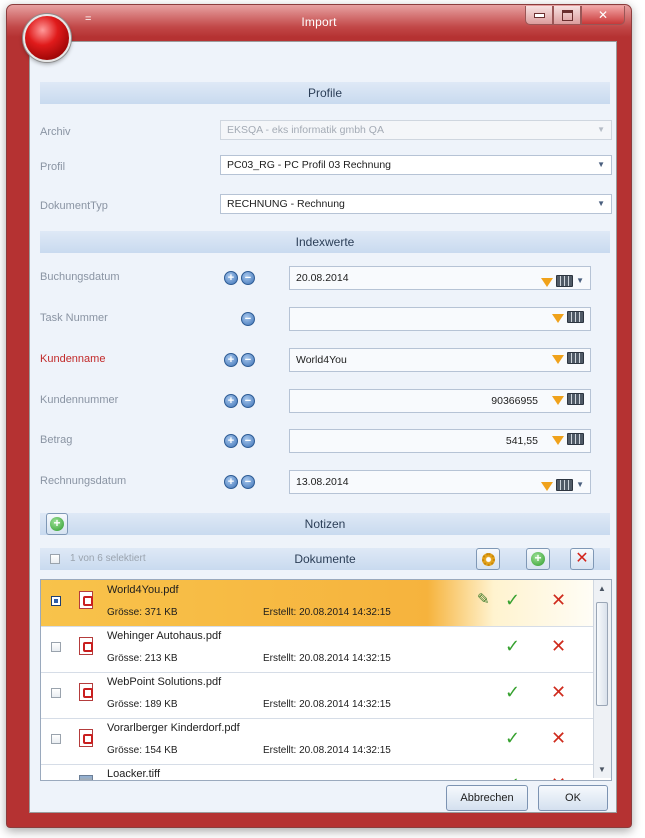 The width and height of the screenshot is (645, 838). What do you see at coordinates (239, 278) in the screenshot?
I see `buchungsdatum-value-controls: + −` at bounding box center [239, 278].